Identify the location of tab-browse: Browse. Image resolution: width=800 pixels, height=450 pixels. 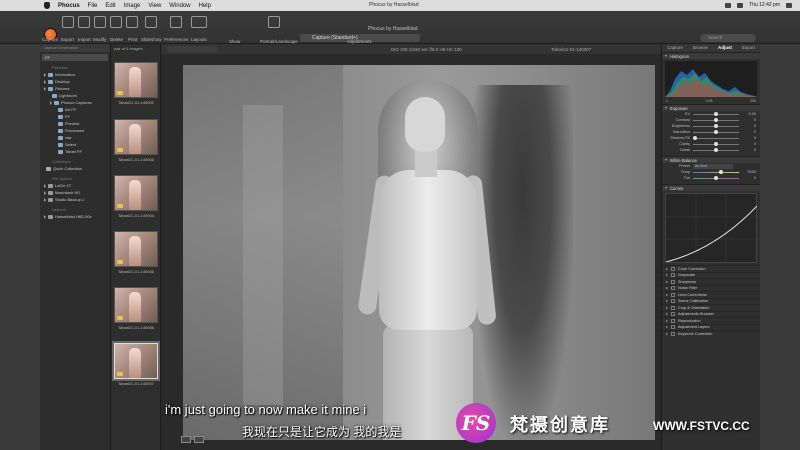
(700, 48).